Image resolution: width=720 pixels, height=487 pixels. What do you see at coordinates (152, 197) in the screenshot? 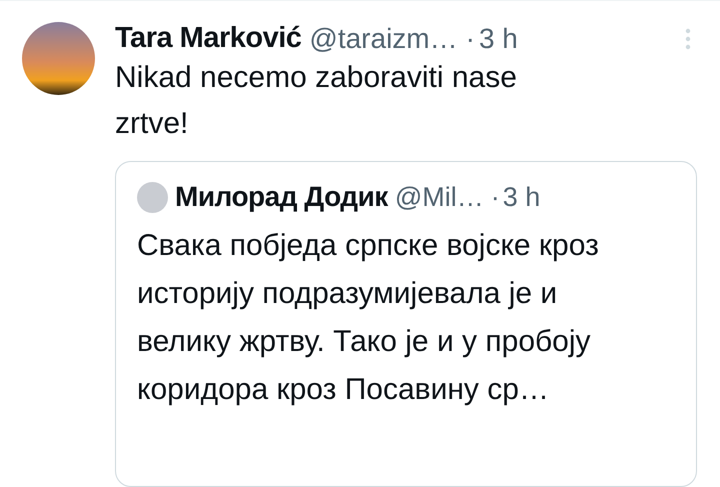
I see `avatar-photo-placeholder` at bounding box center [152, 197].